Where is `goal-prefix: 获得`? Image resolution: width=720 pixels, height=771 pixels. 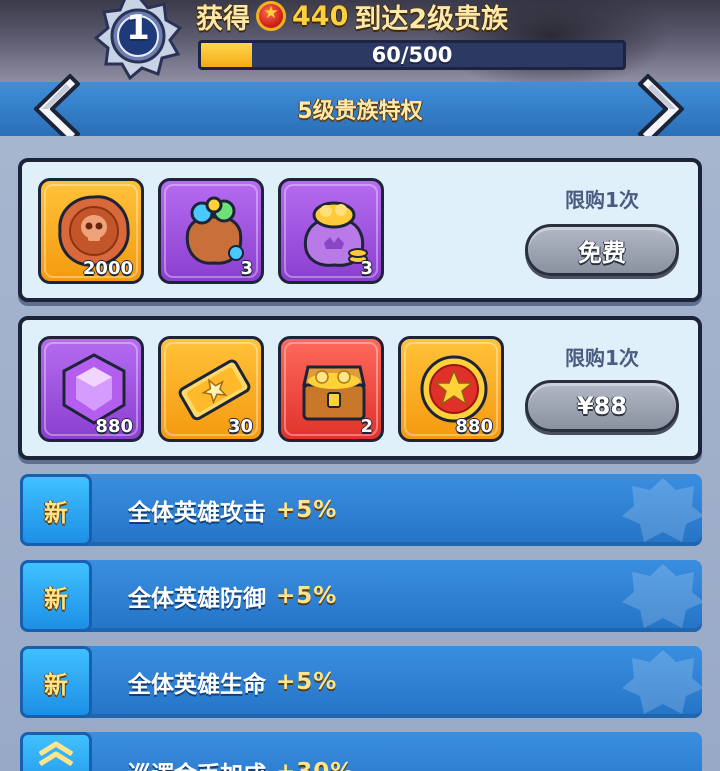 goal-prefix: 获得 is located at coordinates (223, 19).